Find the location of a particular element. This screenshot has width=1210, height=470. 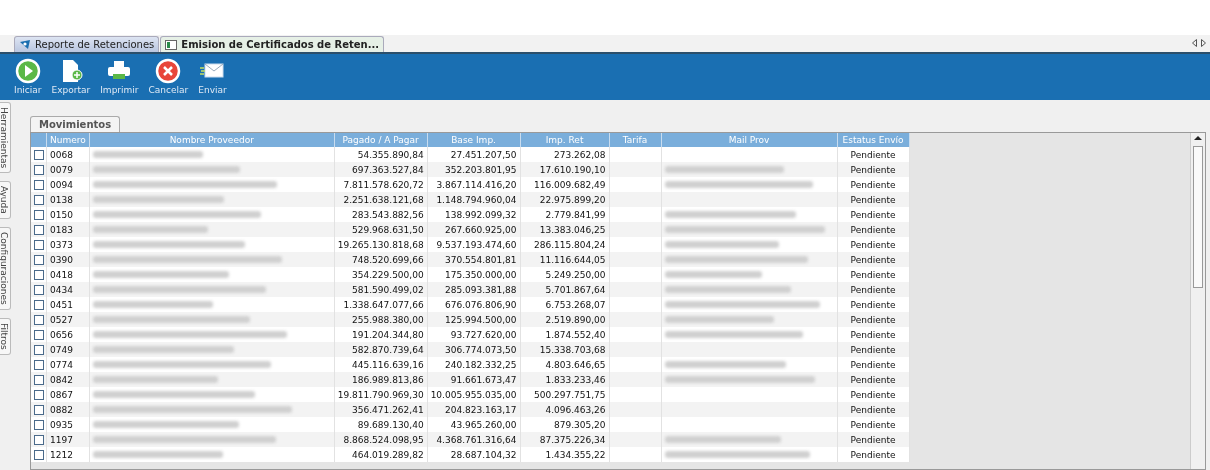

column-header: Mail Prov is located at coordinates (749, 140).